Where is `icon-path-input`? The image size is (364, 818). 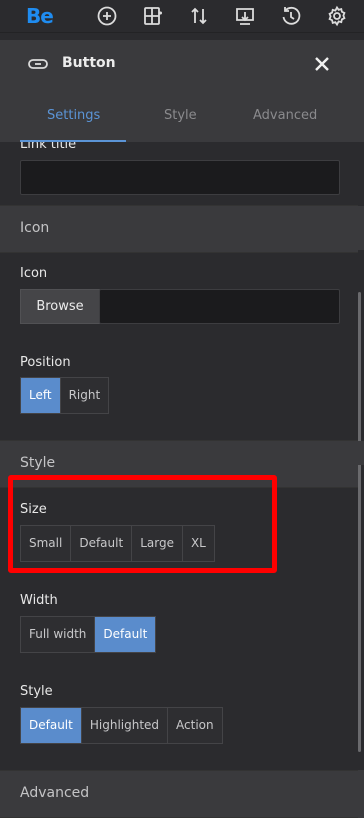 icon-path-input is located at coordinates (219, 306).